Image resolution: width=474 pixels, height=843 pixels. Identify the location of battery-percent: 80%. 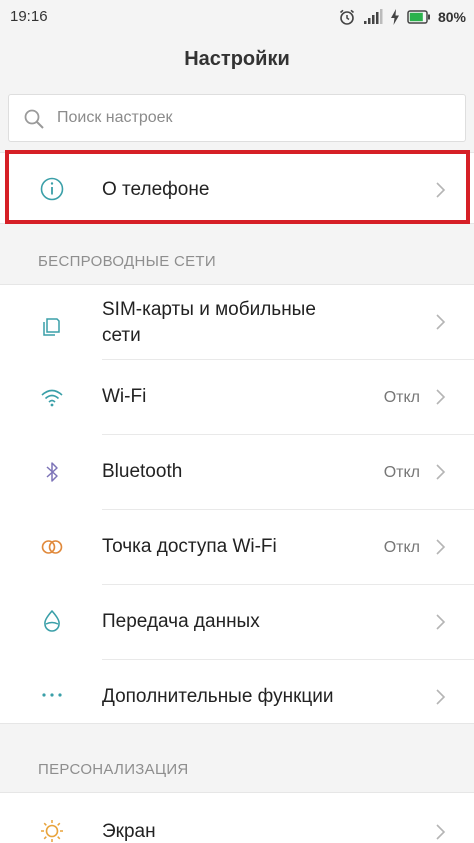
(451, 17).